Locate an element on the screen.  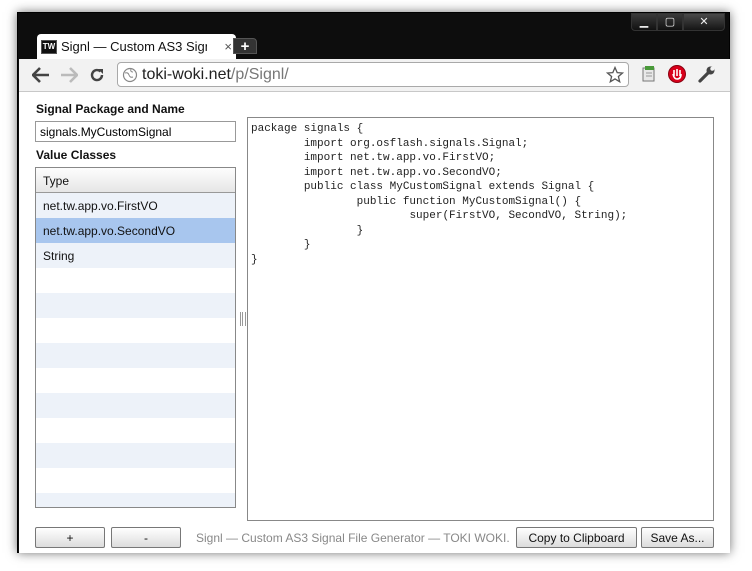
bookmark-star-icon is located at coordinates (615, 74).